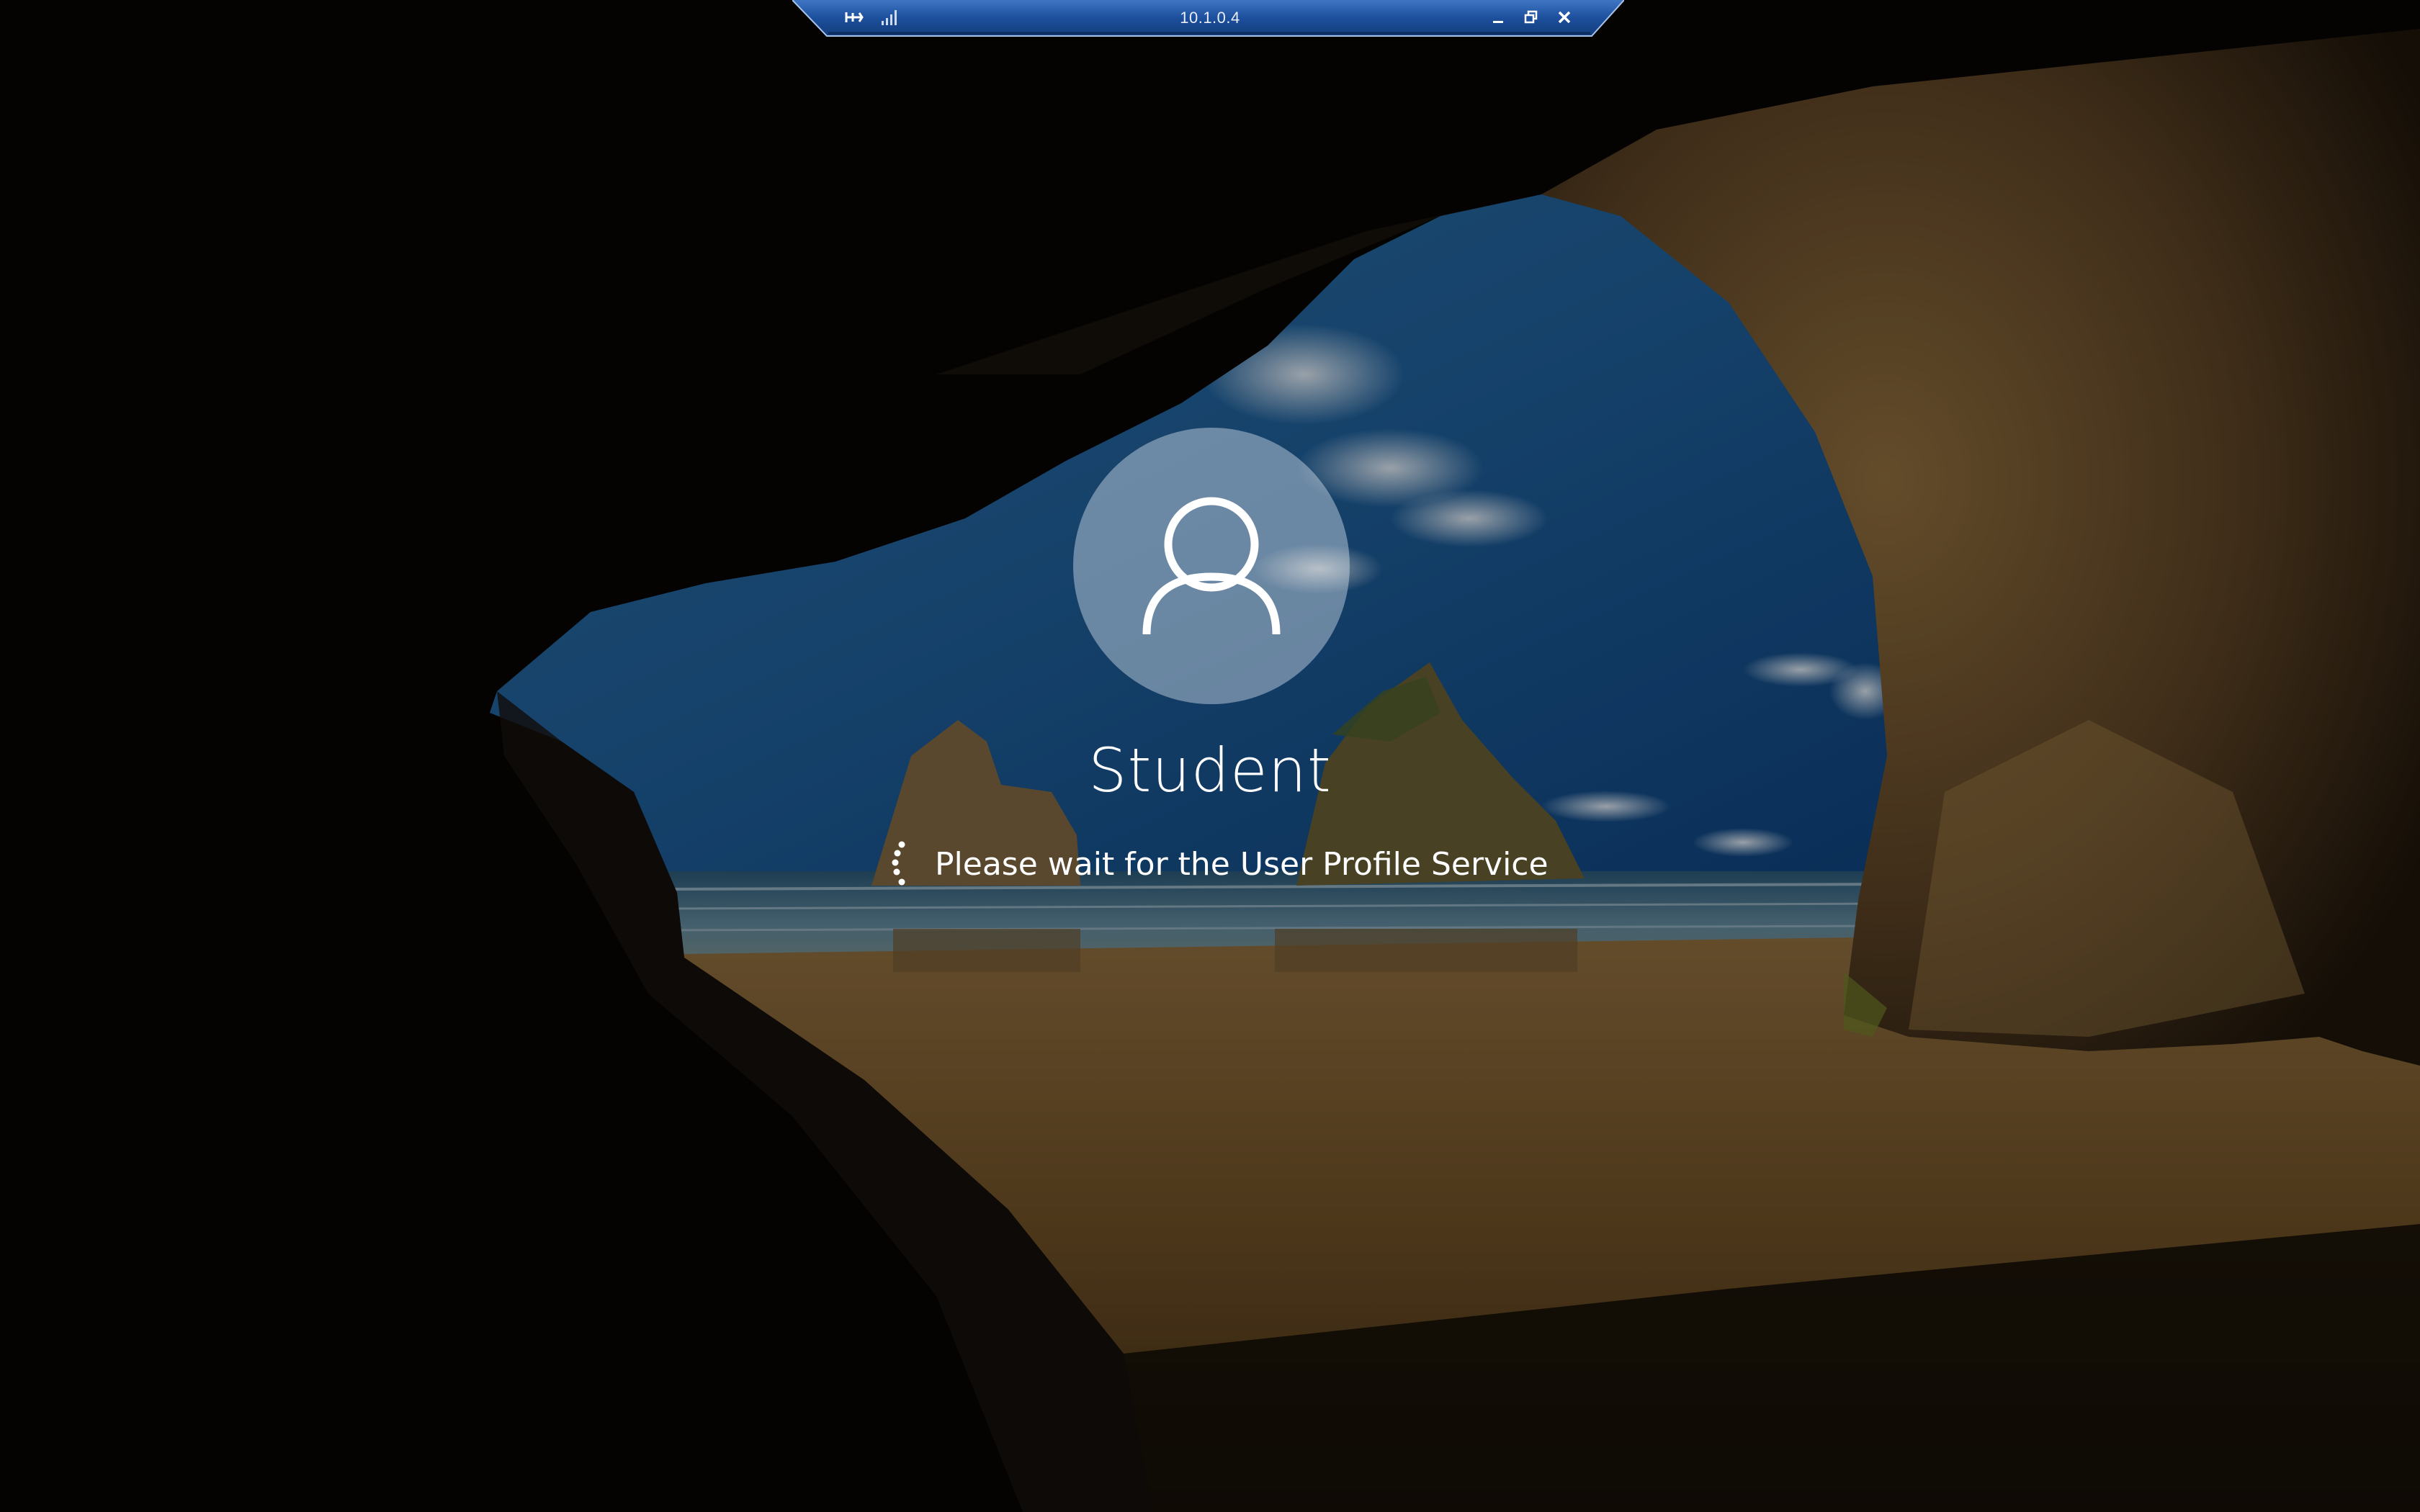 Image resolution: width=2420 pixels, height=1512 pixels. I want to click on minimize-icon, so click(1498, 22).